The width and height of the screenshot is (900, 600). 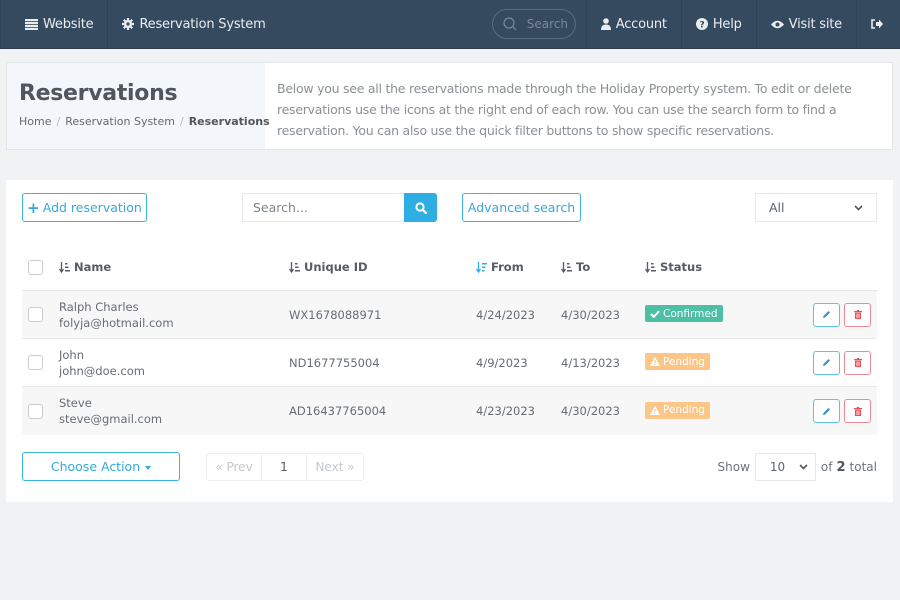 I want to click on gear-icon, so click(x=128, y=24).